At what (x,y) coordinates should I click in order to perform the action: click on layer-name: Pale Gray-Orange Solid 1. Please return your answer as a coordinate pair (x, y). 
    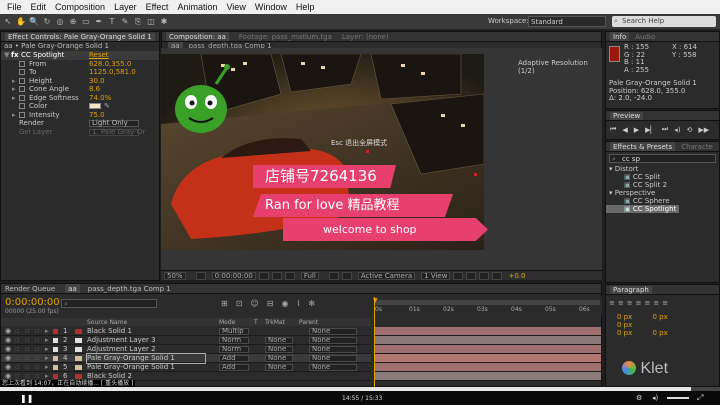
    Looking at the image, I should click on (131, 367).